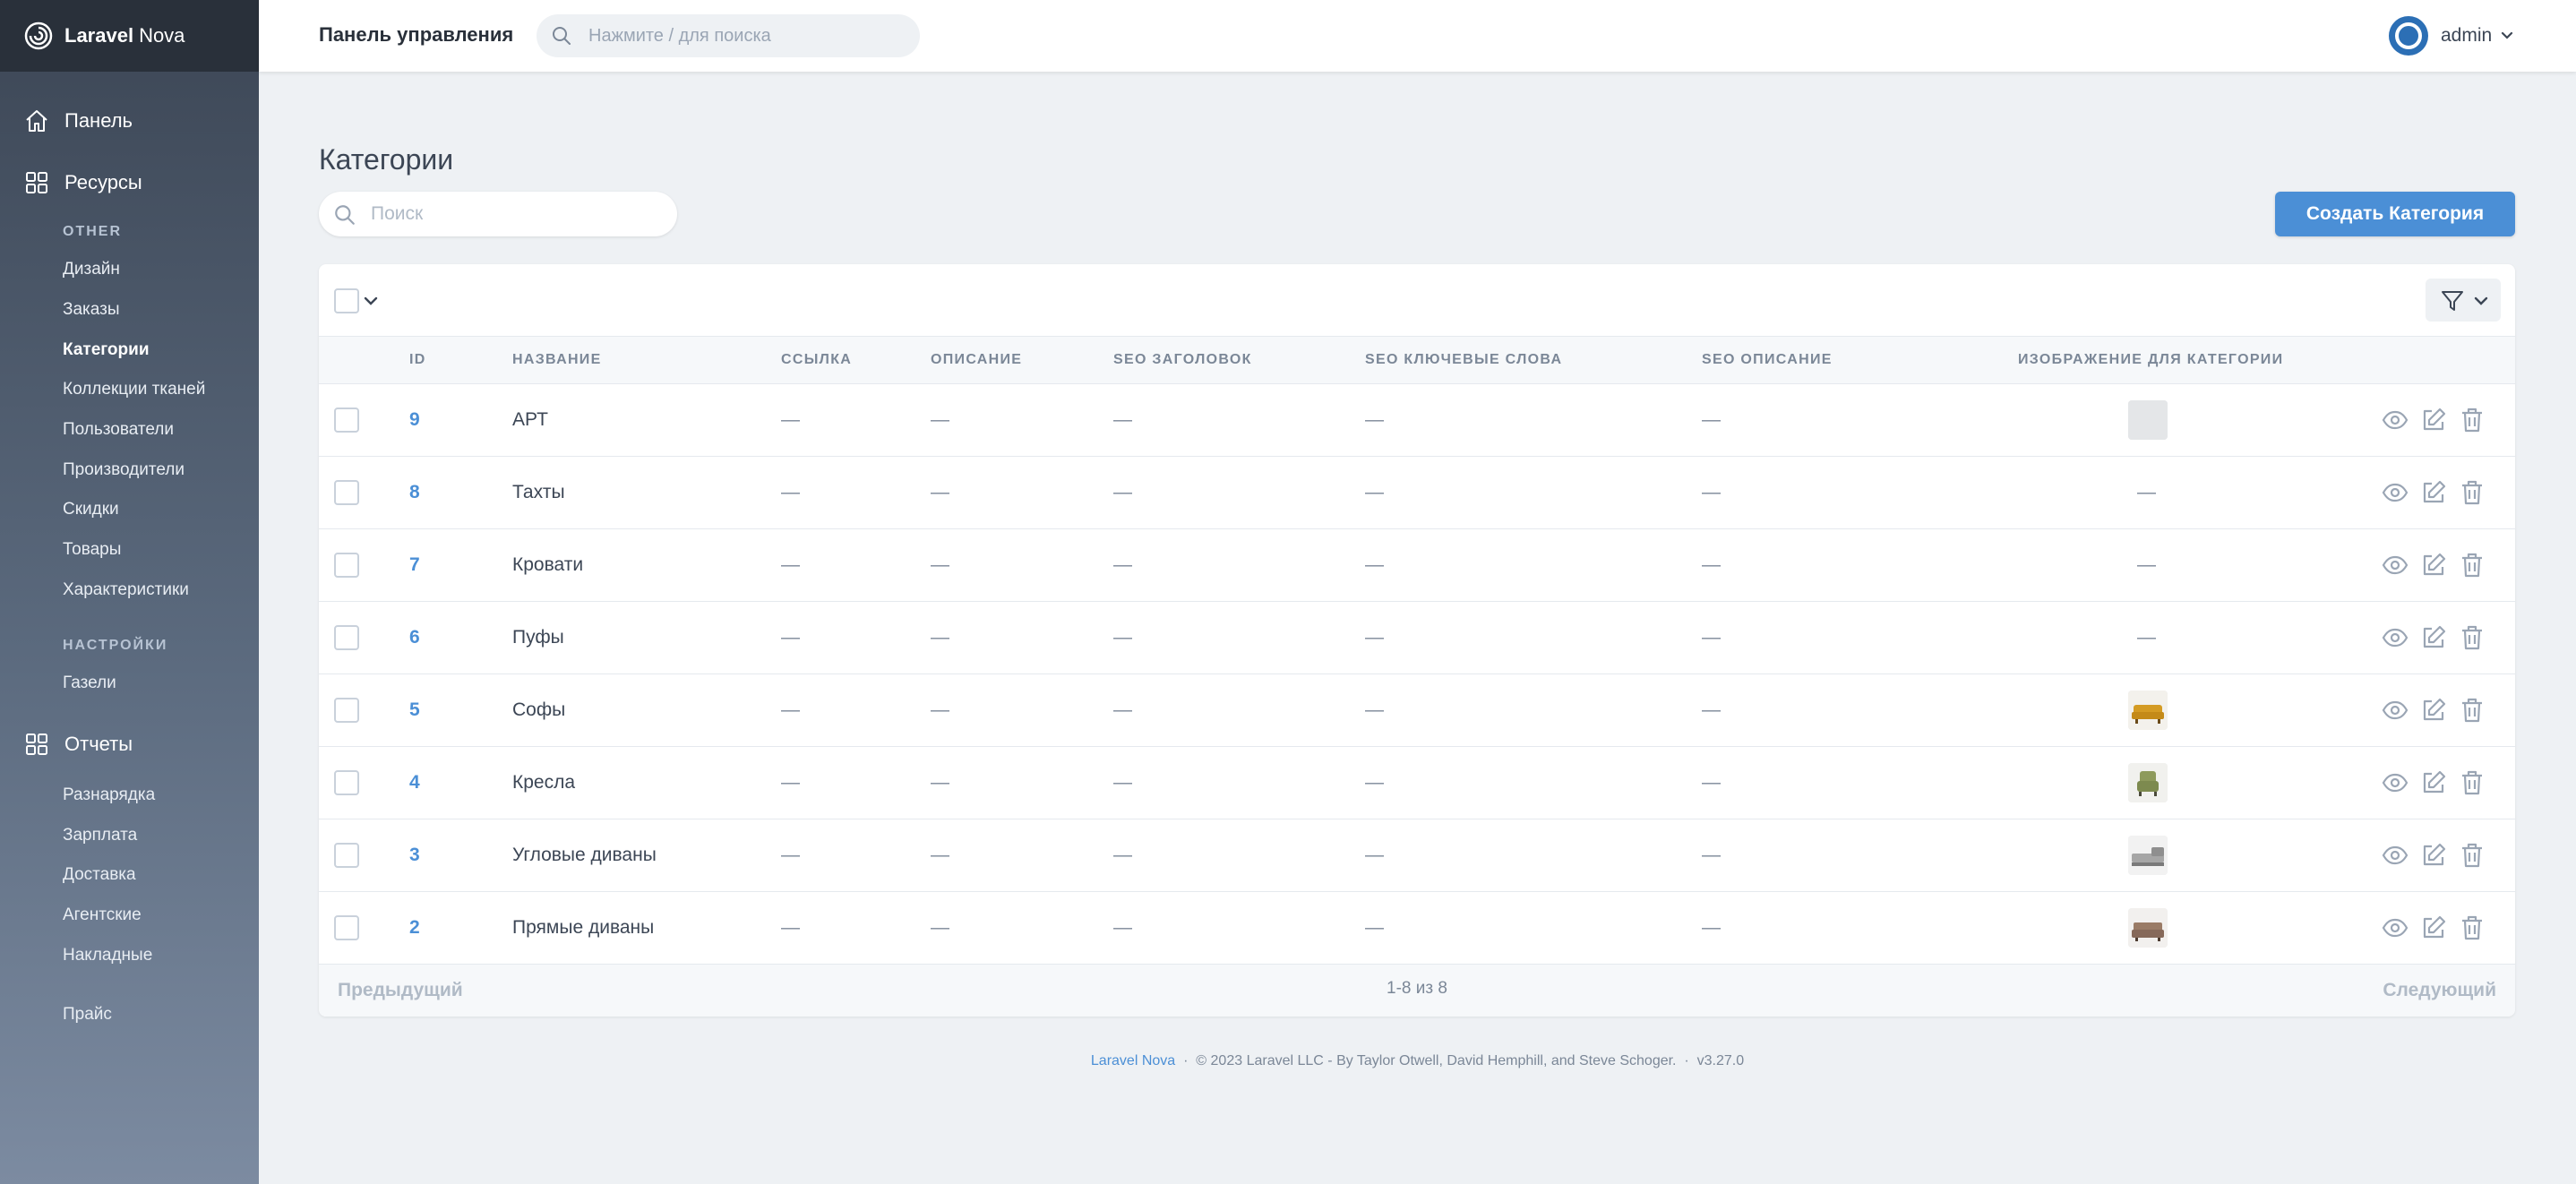 The height and width of the screenshot is (1184, 2576). What do you see at coordinates (1417, 565) in the screenshot?
I see `table-row: 7 Кровати — — — — — —` at bounding box center [1417, 565].